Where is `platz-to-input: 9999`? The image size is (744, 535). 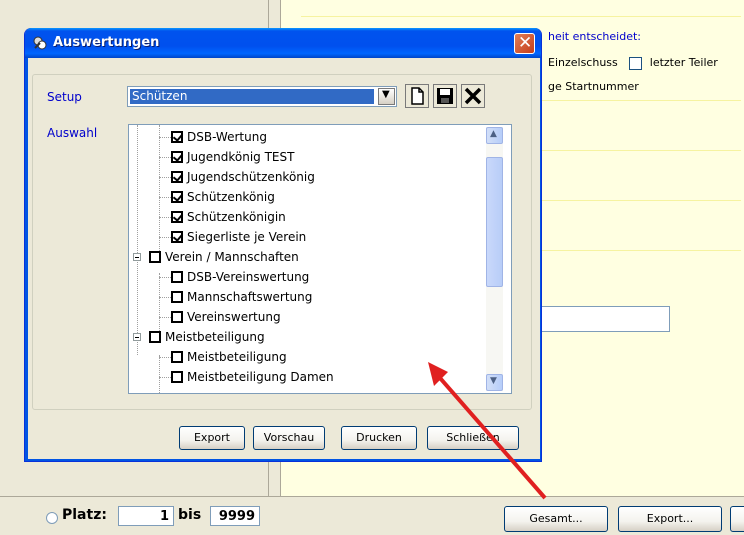 platz-to-input: 9999 is located at coordinates (235, 516).